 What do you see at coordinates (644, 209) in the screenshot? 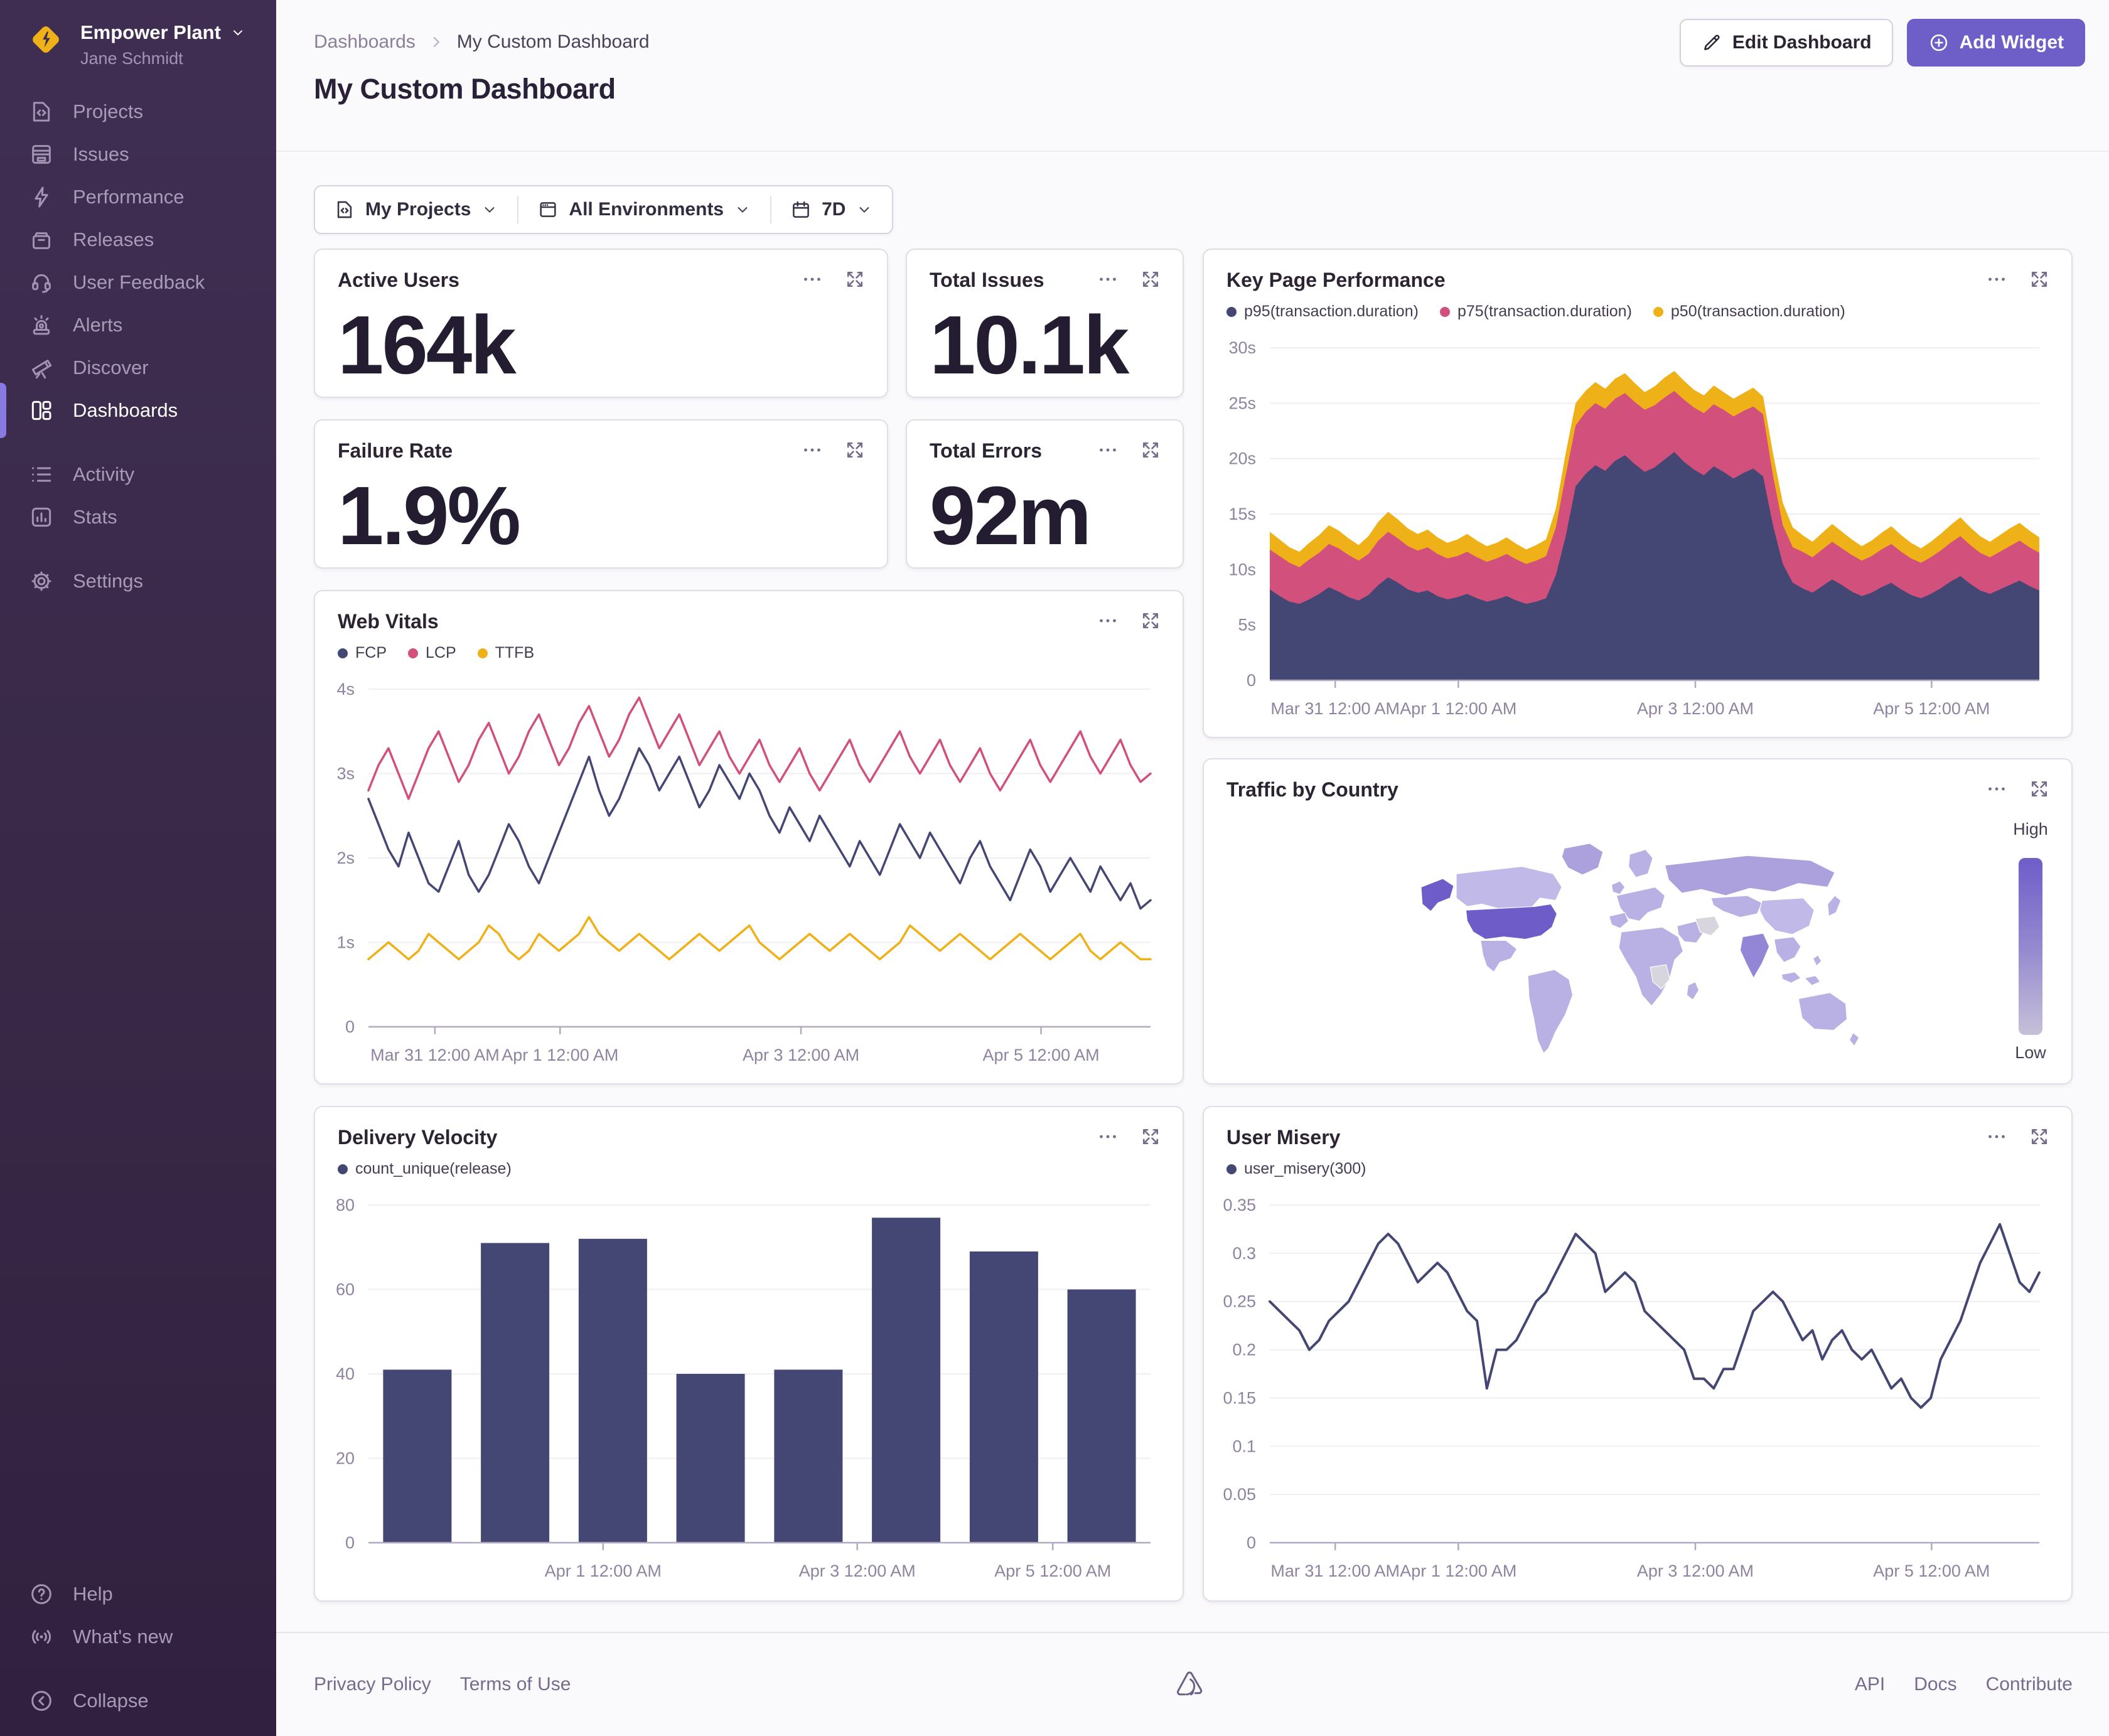
I see `environment-filter: All Environments` at bounding box center [644, 209].